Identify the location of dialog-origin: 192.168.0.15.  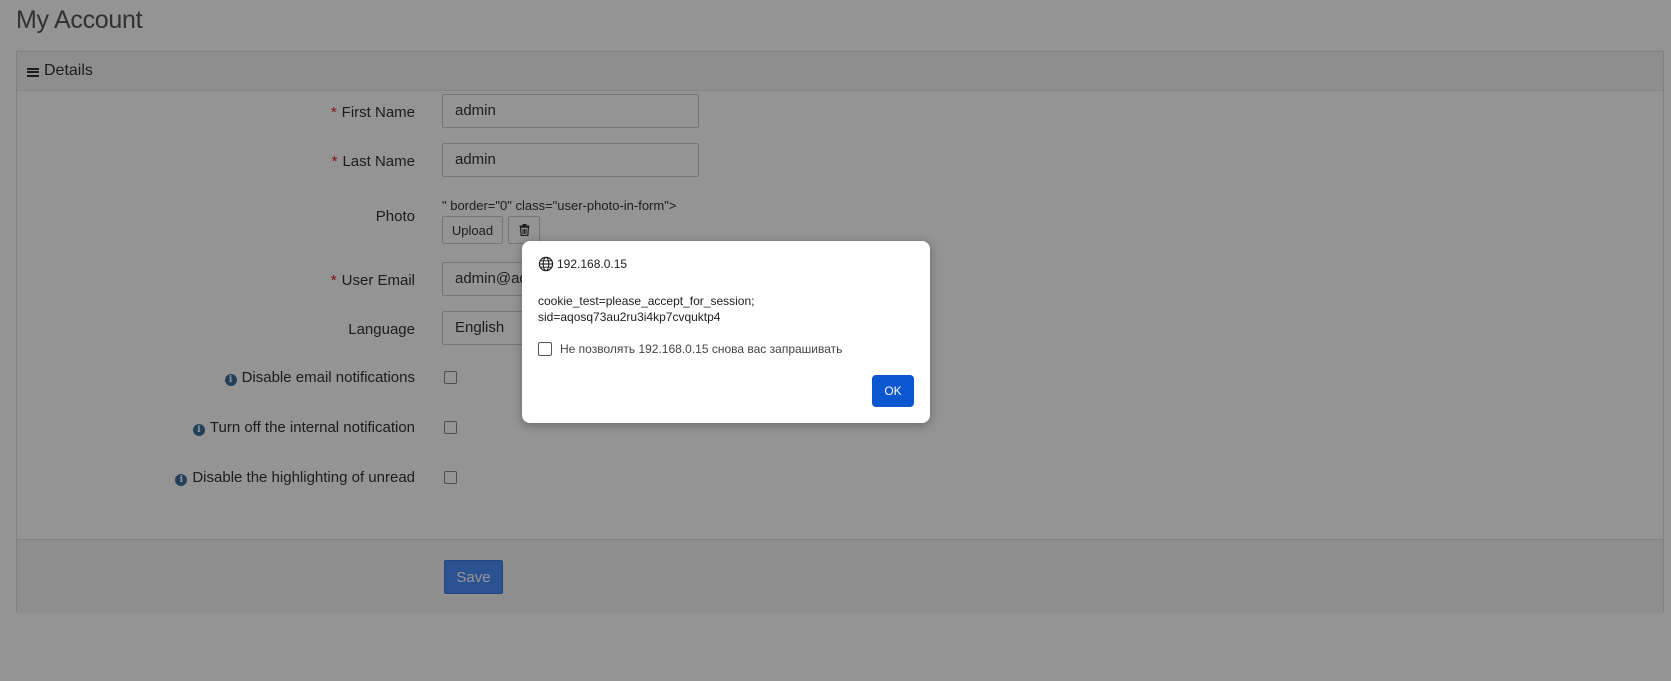
(582, 264).